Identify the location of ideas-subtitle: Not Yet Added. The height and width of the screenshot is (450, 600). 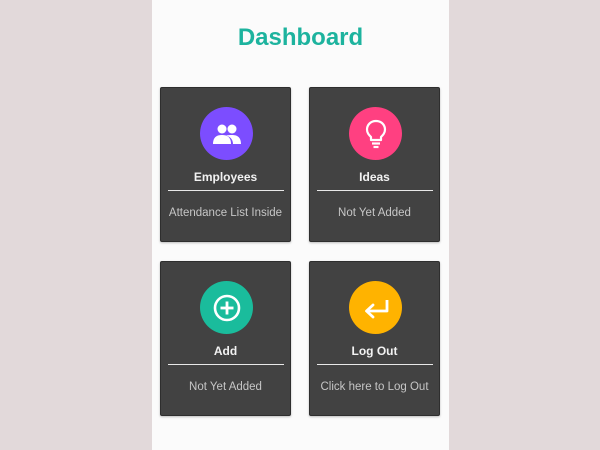
(374, 213).